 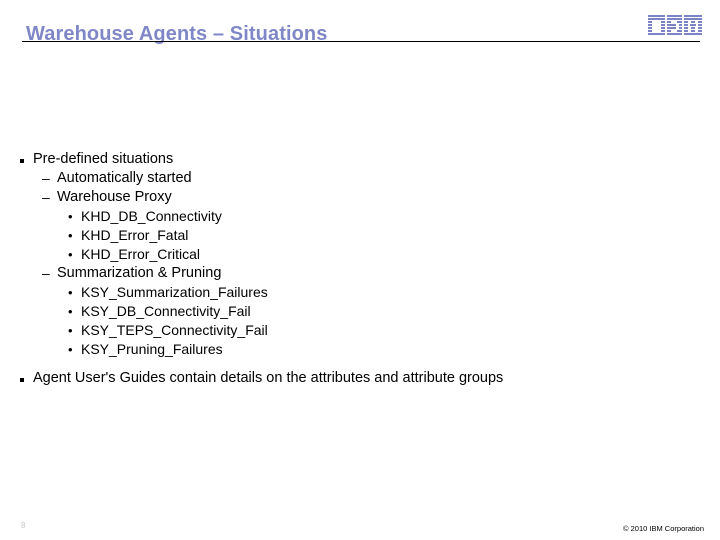 I want to click on bullet-text: KHD_DB_Connectivity, so click(x=151, y=216).